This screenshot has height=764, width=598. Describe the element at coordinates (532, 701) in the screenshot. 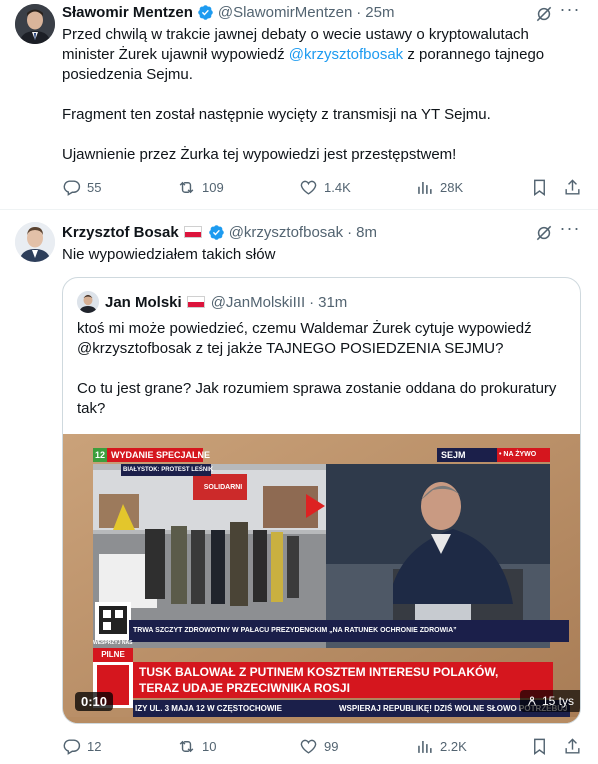

I see `play-icon` at that location.